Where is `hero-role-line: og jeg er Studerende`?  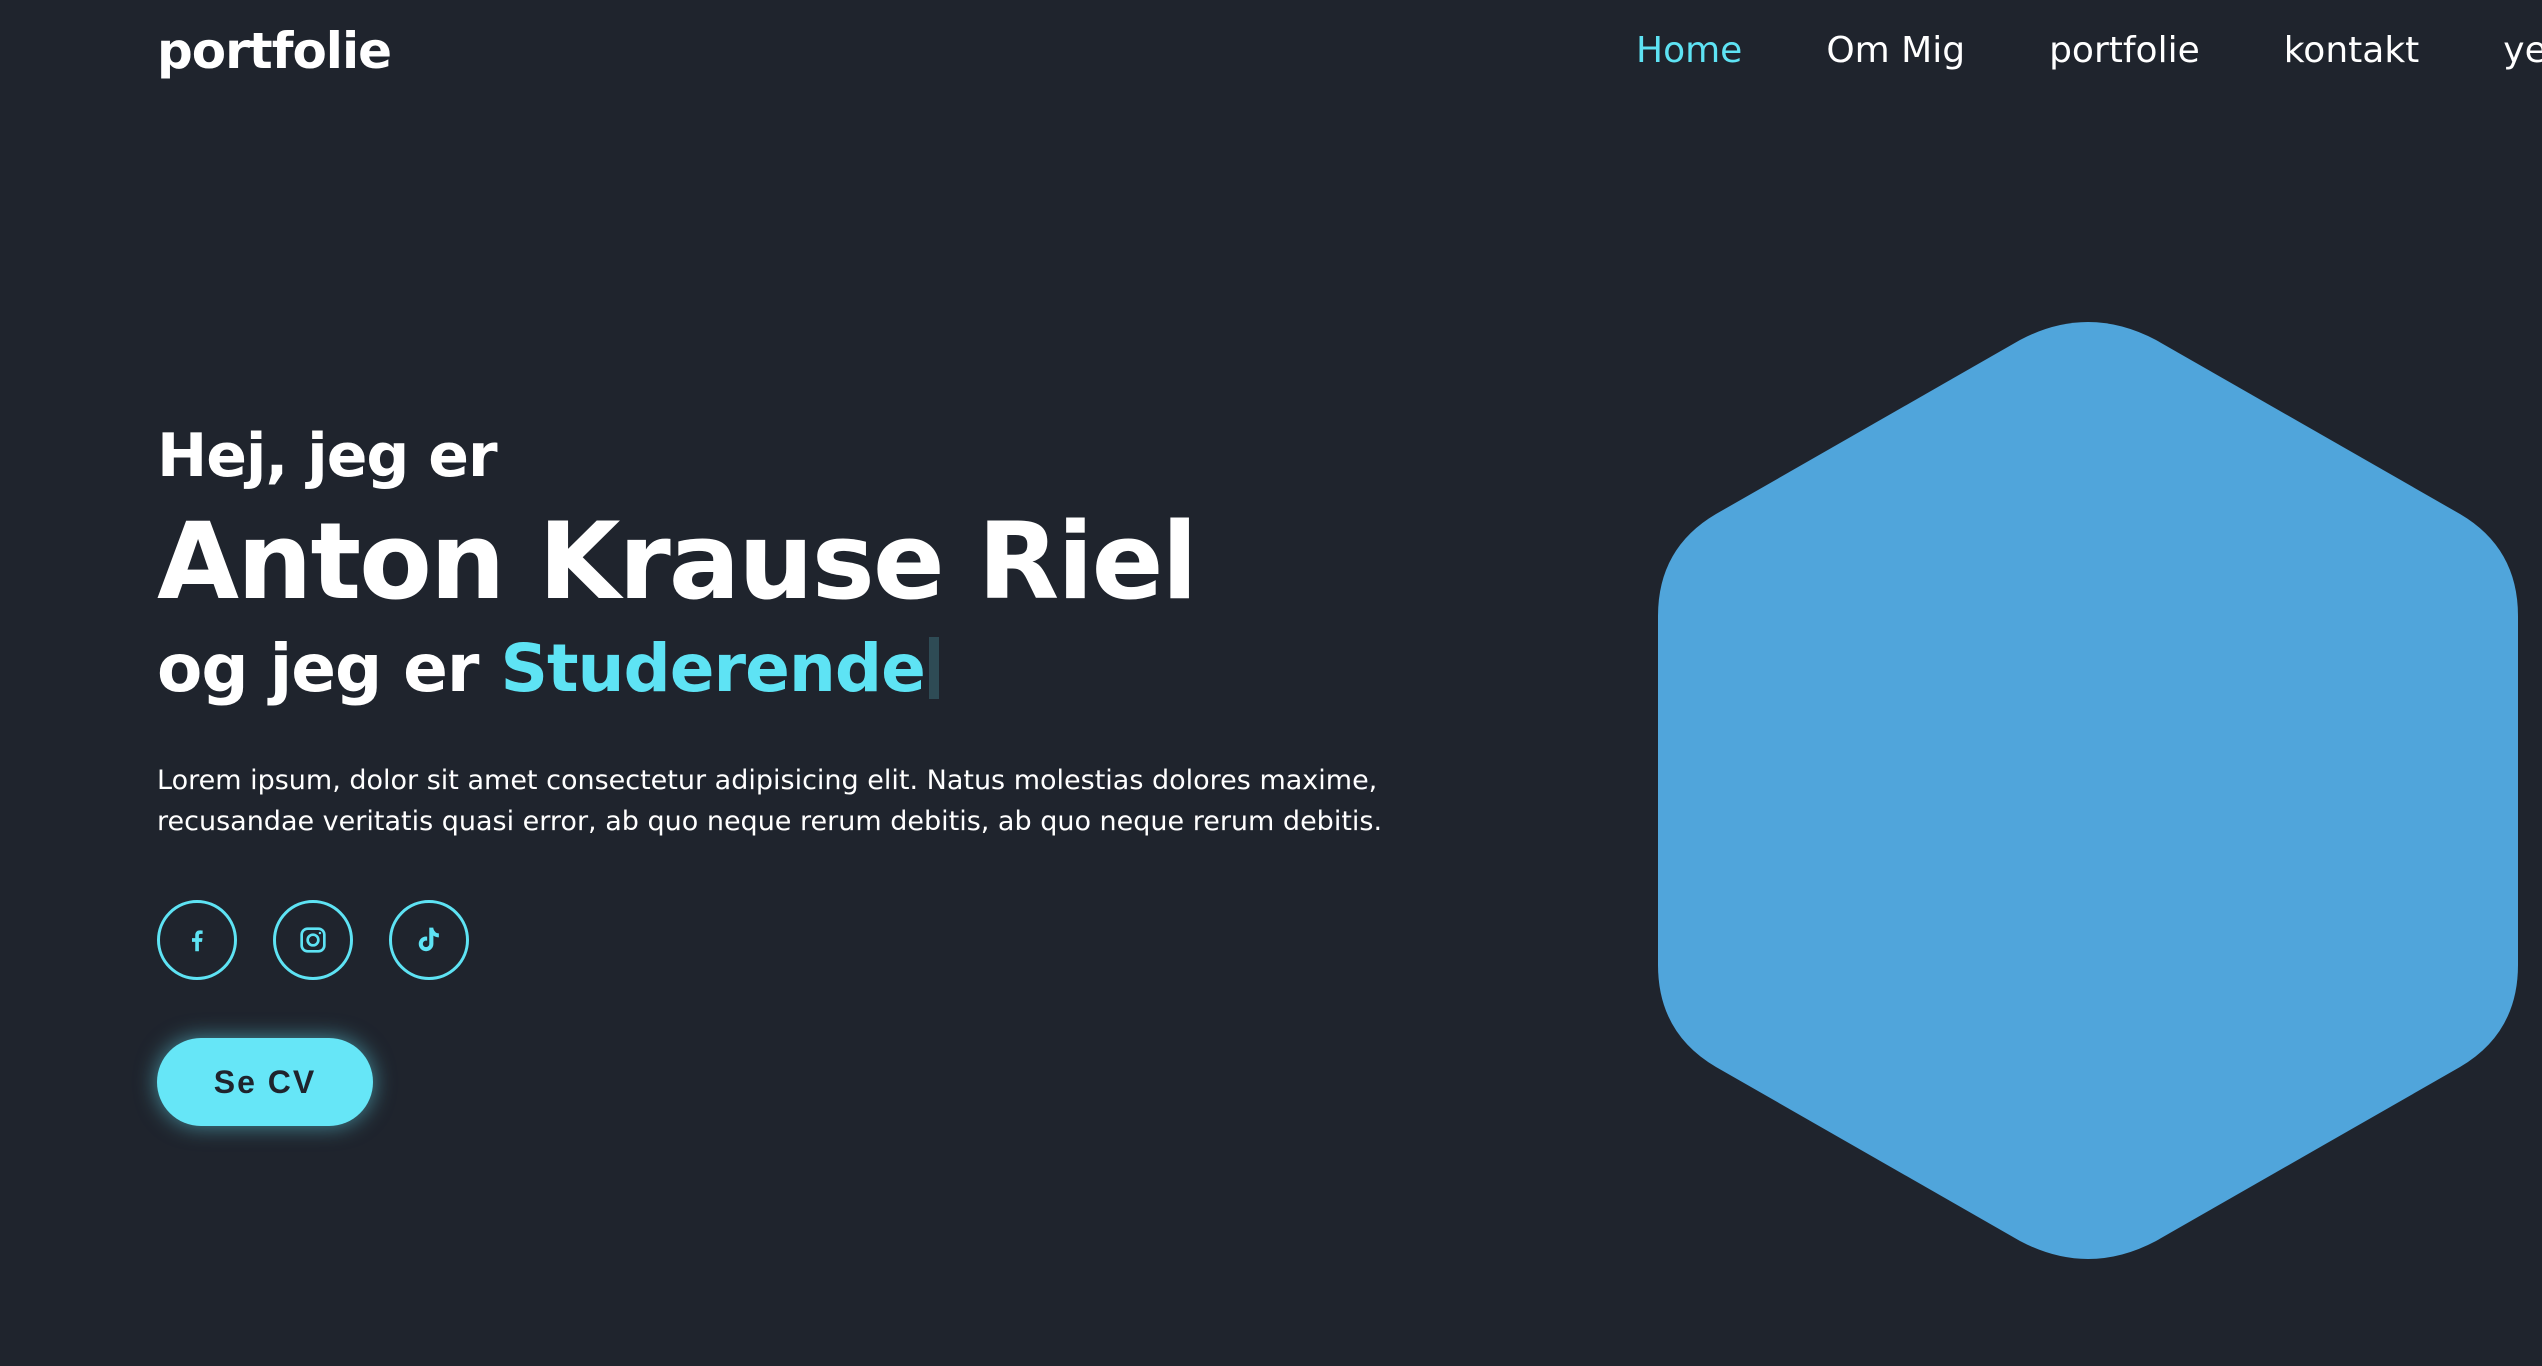 hero-role-line: og jeg er Studerende is located at coordinates (857, 668).